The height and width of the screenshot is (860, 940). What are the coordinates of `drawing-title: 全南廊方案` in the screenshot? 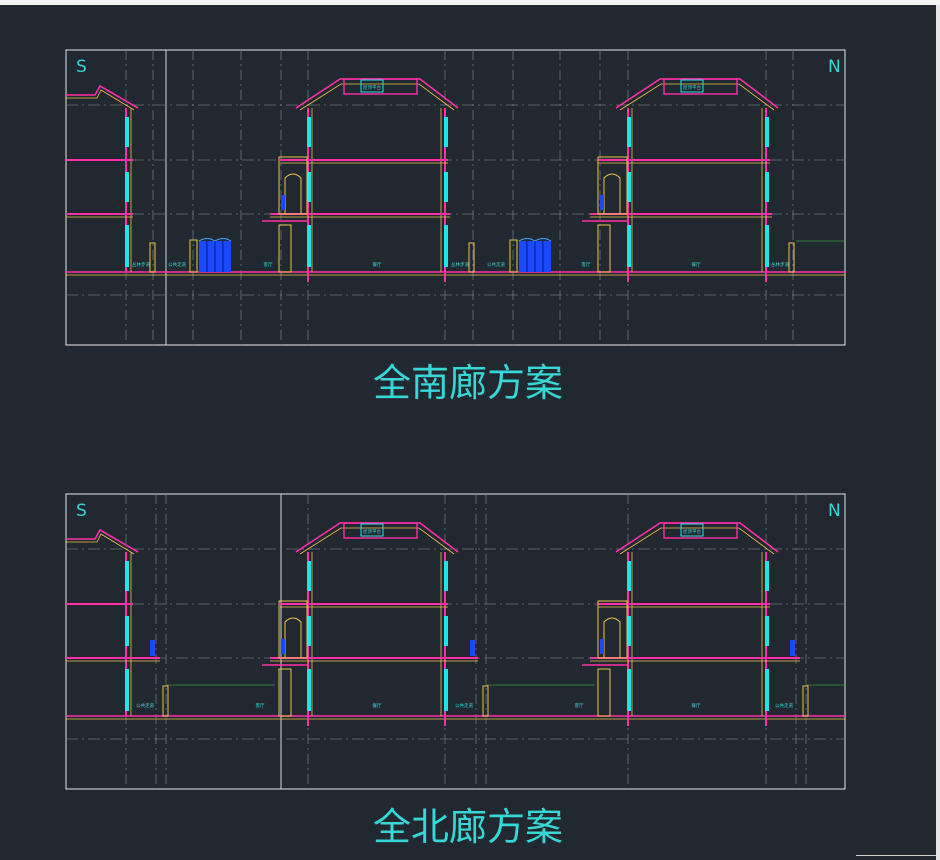 It's located at (468, 383).